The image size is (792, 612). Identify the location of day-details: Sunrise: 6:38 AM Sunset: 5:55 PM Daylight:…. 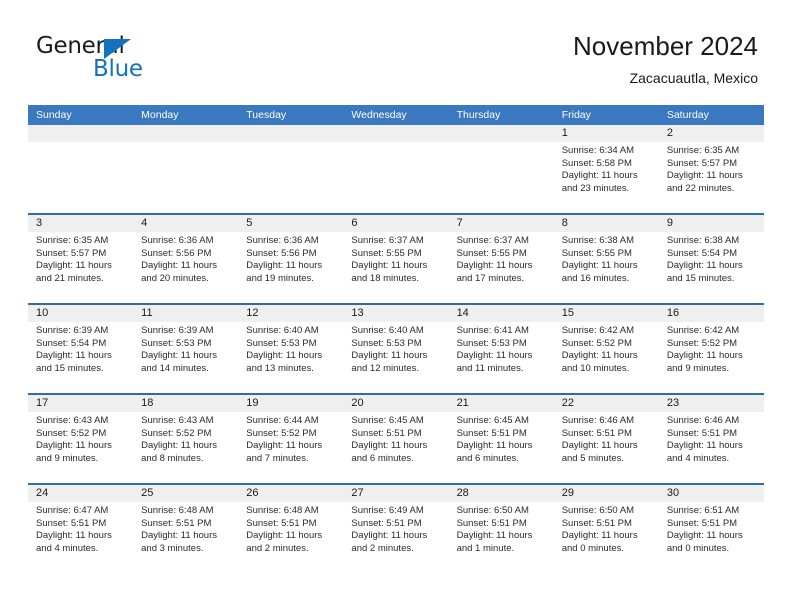
(606, 260).